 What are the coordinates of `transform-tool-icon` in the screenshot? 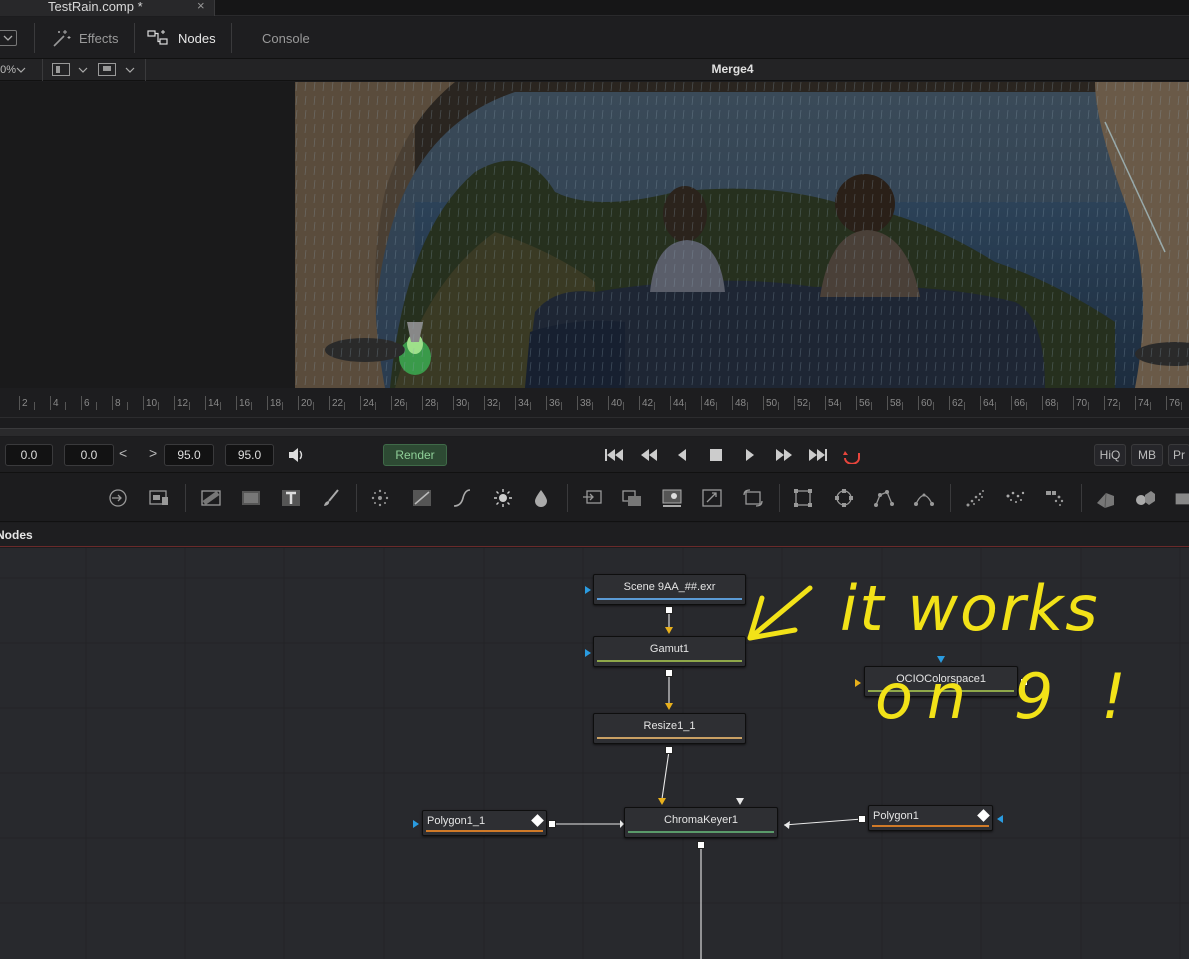 It's located at (753, 498).